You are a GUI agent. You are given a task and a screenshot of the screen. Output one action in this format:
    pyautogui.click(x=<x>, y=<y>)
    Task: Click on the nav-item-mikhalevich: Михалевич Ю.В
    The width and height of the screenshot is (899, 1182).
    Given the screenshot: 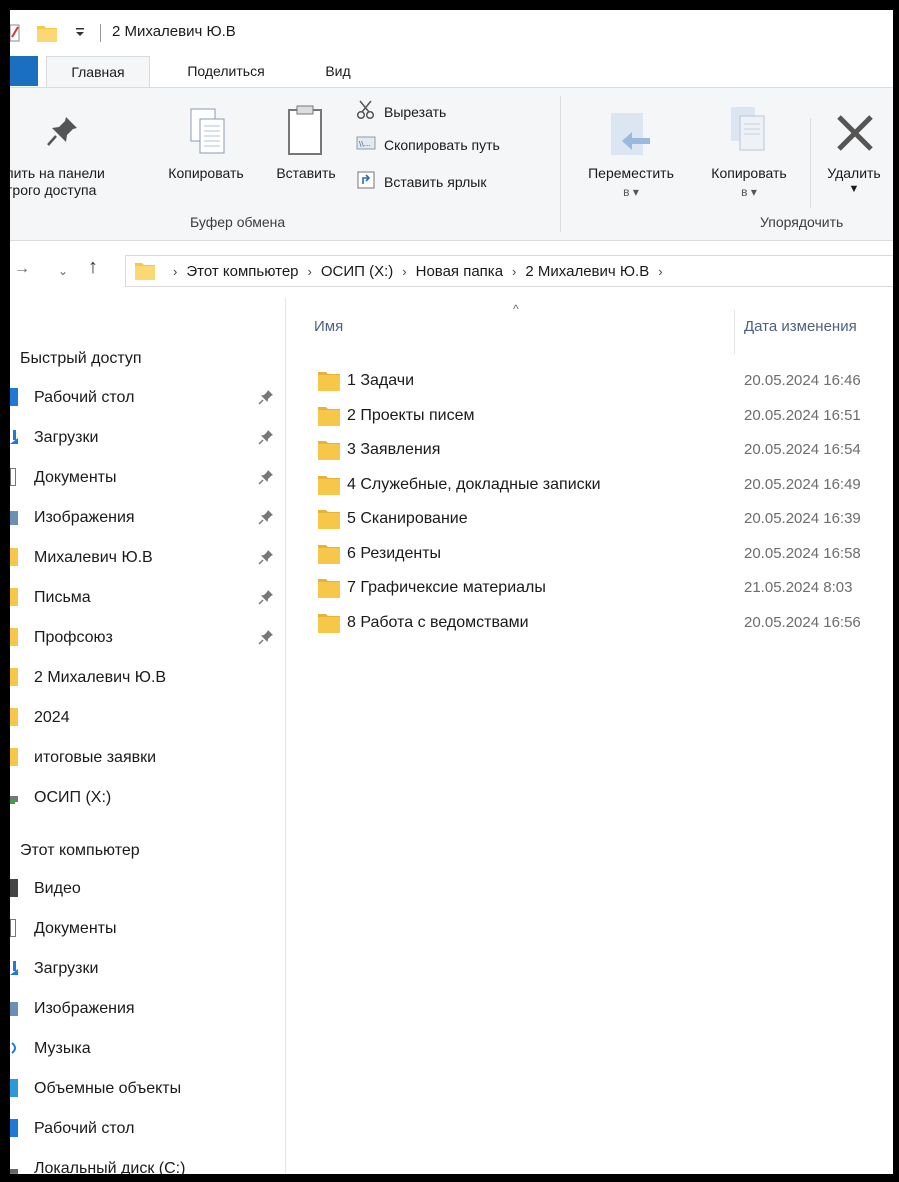 What is the action you would take?
    pyautogui.click(x=145, y=558)
    